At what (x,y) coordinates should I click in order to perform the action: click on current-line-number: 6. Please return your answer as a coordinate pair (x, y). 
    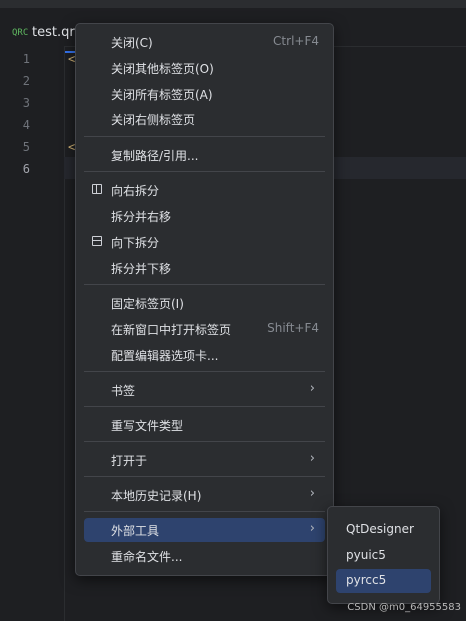
    Looking at the image, I should click on (26, 169).